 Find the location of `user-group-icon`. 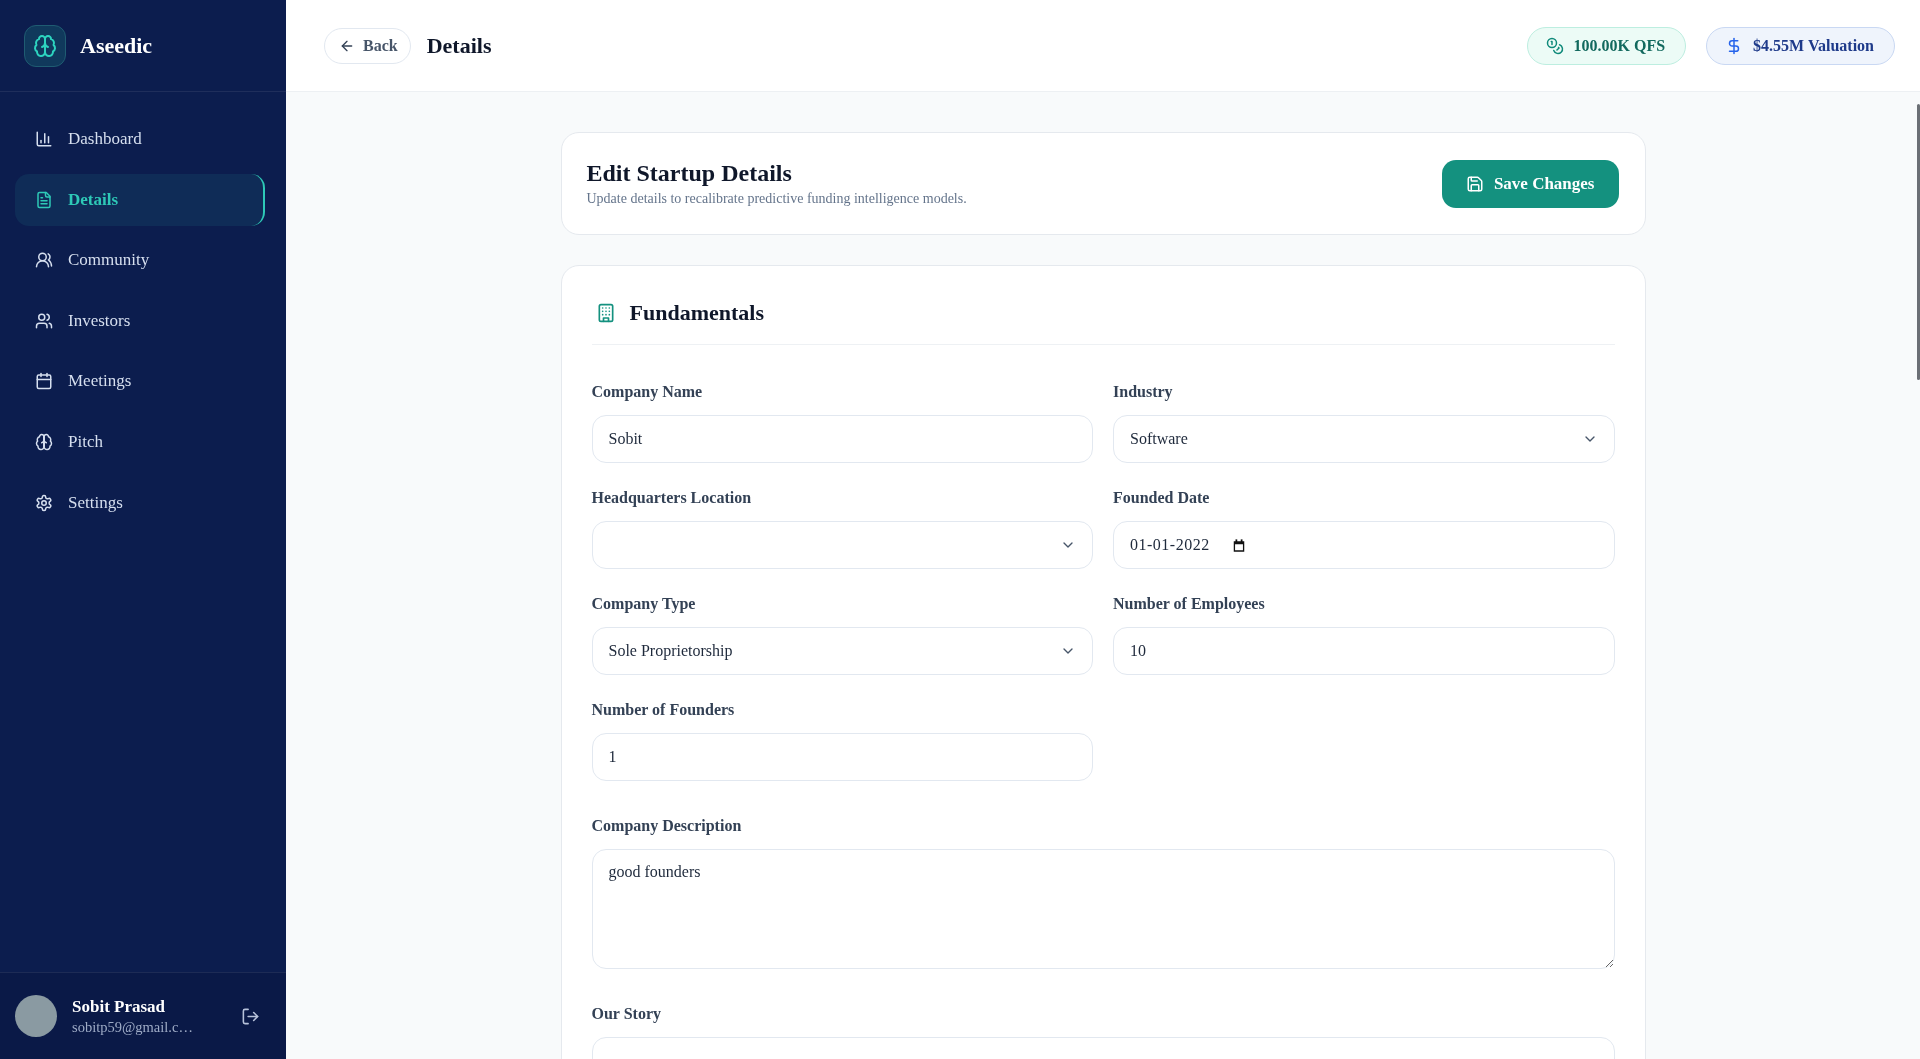

user-group-icon is located at coordinates (44, 260).